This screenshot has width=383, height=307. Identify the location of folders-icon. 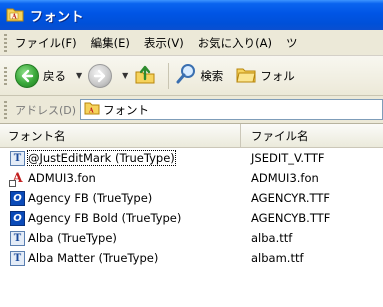
(246, 75).